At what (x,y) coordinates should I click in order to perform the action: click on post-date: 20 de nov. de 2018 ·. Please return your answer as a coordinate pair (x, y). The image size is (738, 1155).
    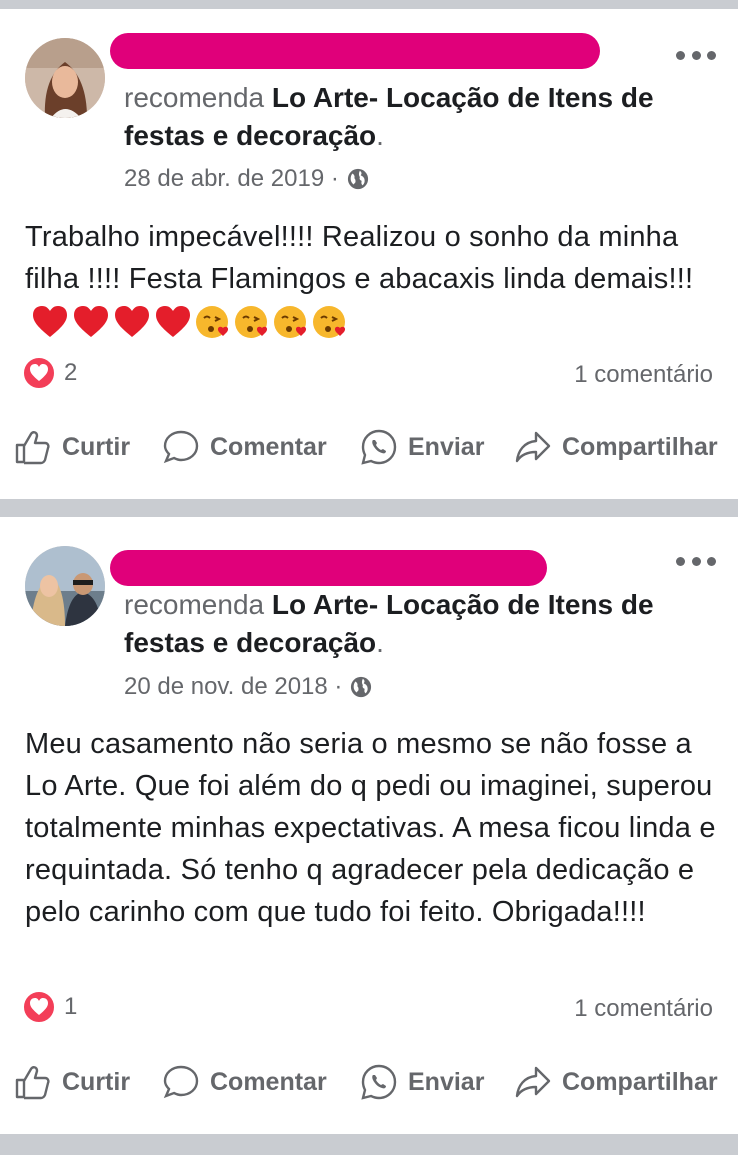
    Looking at the image, I should click on (233, 687).